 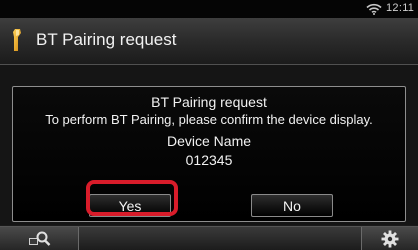 What do you see at coordinates (209, 9) in the screenshot?
I see `status-bar: 12:11` at bounding box center [209, 9].